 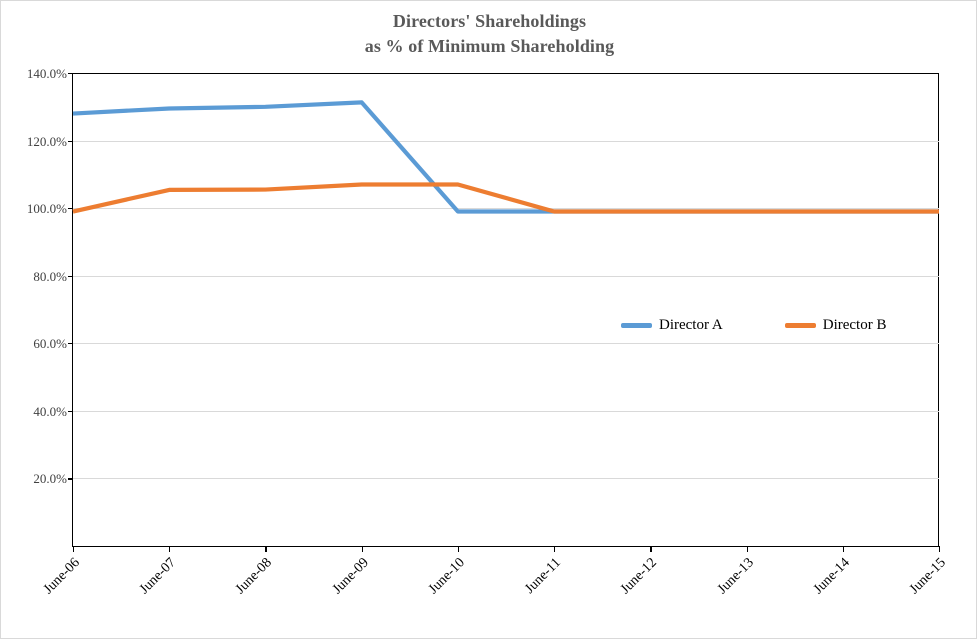 I want to click on x-axis-tick-label: June-14, so click(x=831, y=576).